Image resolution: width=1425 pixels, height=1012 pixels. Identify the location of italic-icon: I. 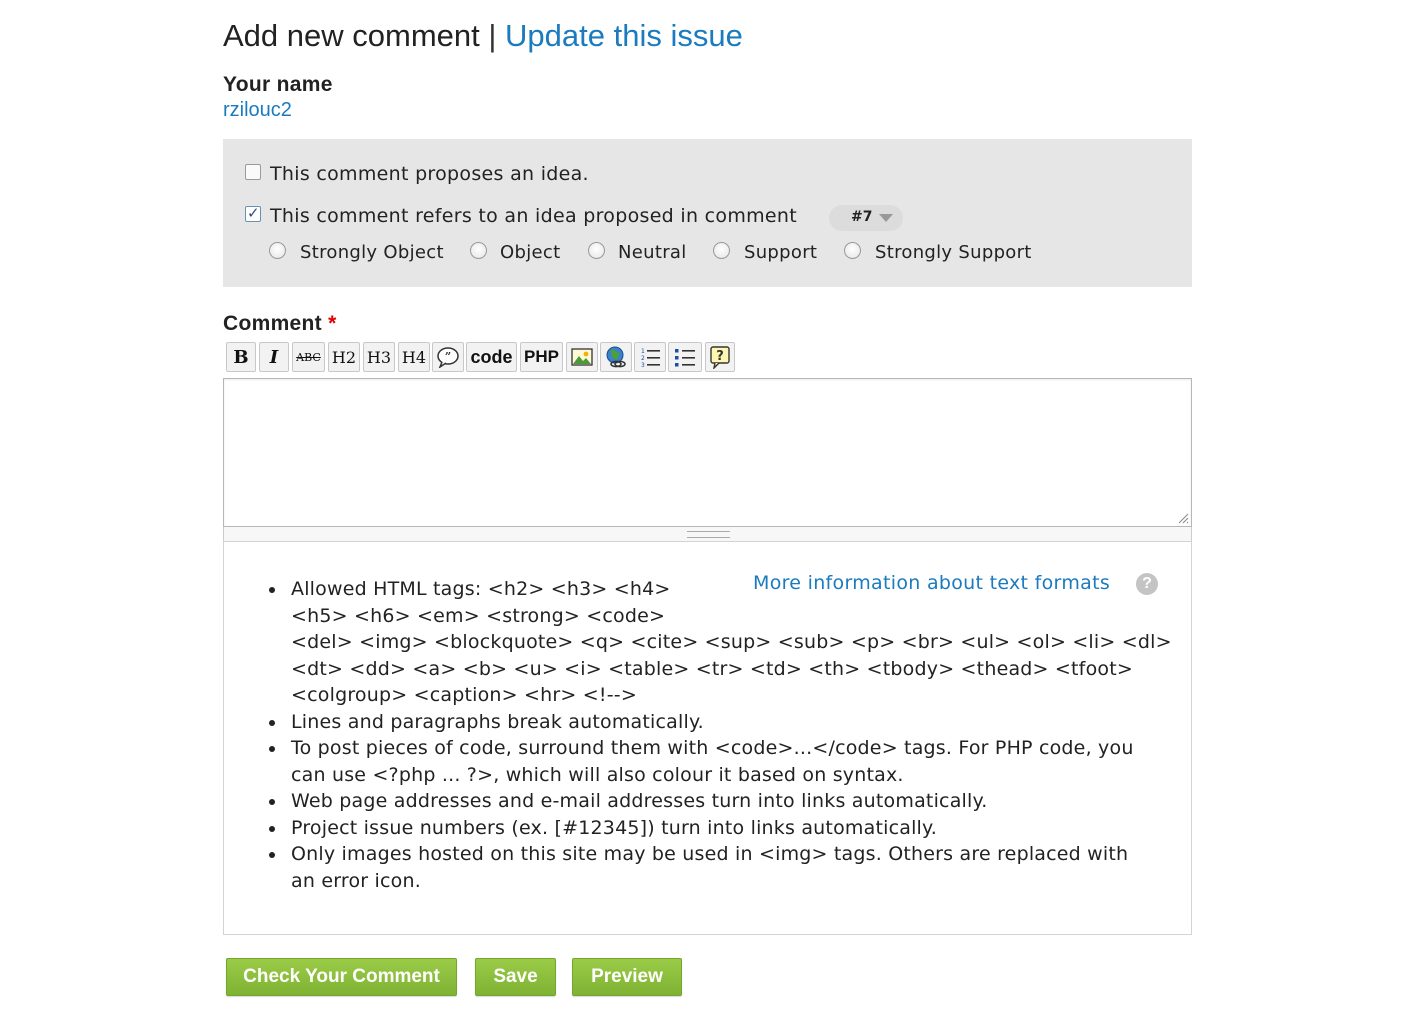
(274, 357).